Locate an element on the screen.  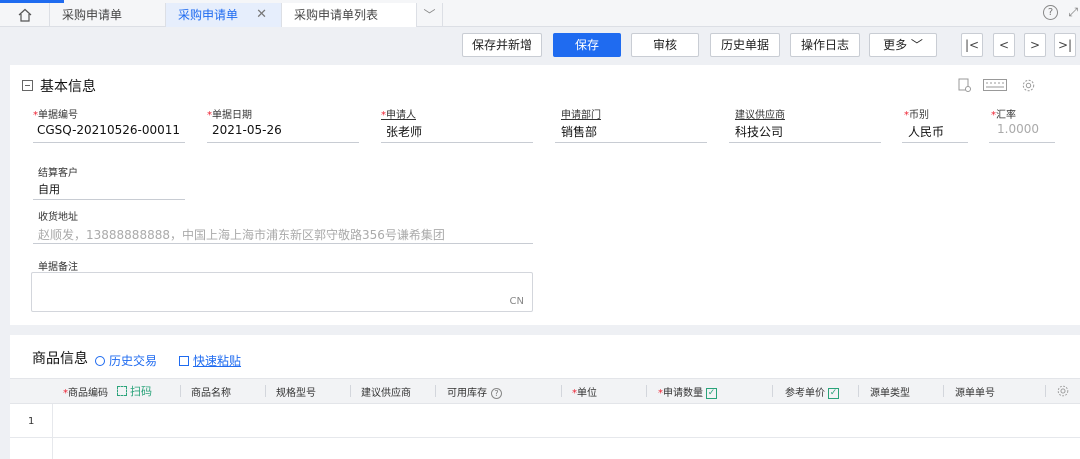
more-button: 更多 ﹀ is located at coordinates (903, 45).